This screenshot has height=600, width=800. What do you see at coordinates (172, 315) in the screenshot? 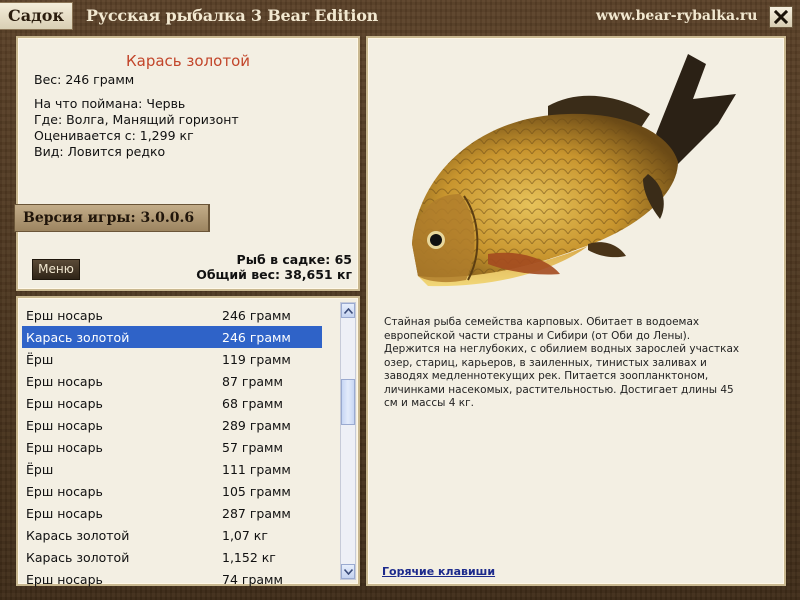
I see `catch-list-row: Ерш носарь 246 грамм` at bounding box center [172, 315].